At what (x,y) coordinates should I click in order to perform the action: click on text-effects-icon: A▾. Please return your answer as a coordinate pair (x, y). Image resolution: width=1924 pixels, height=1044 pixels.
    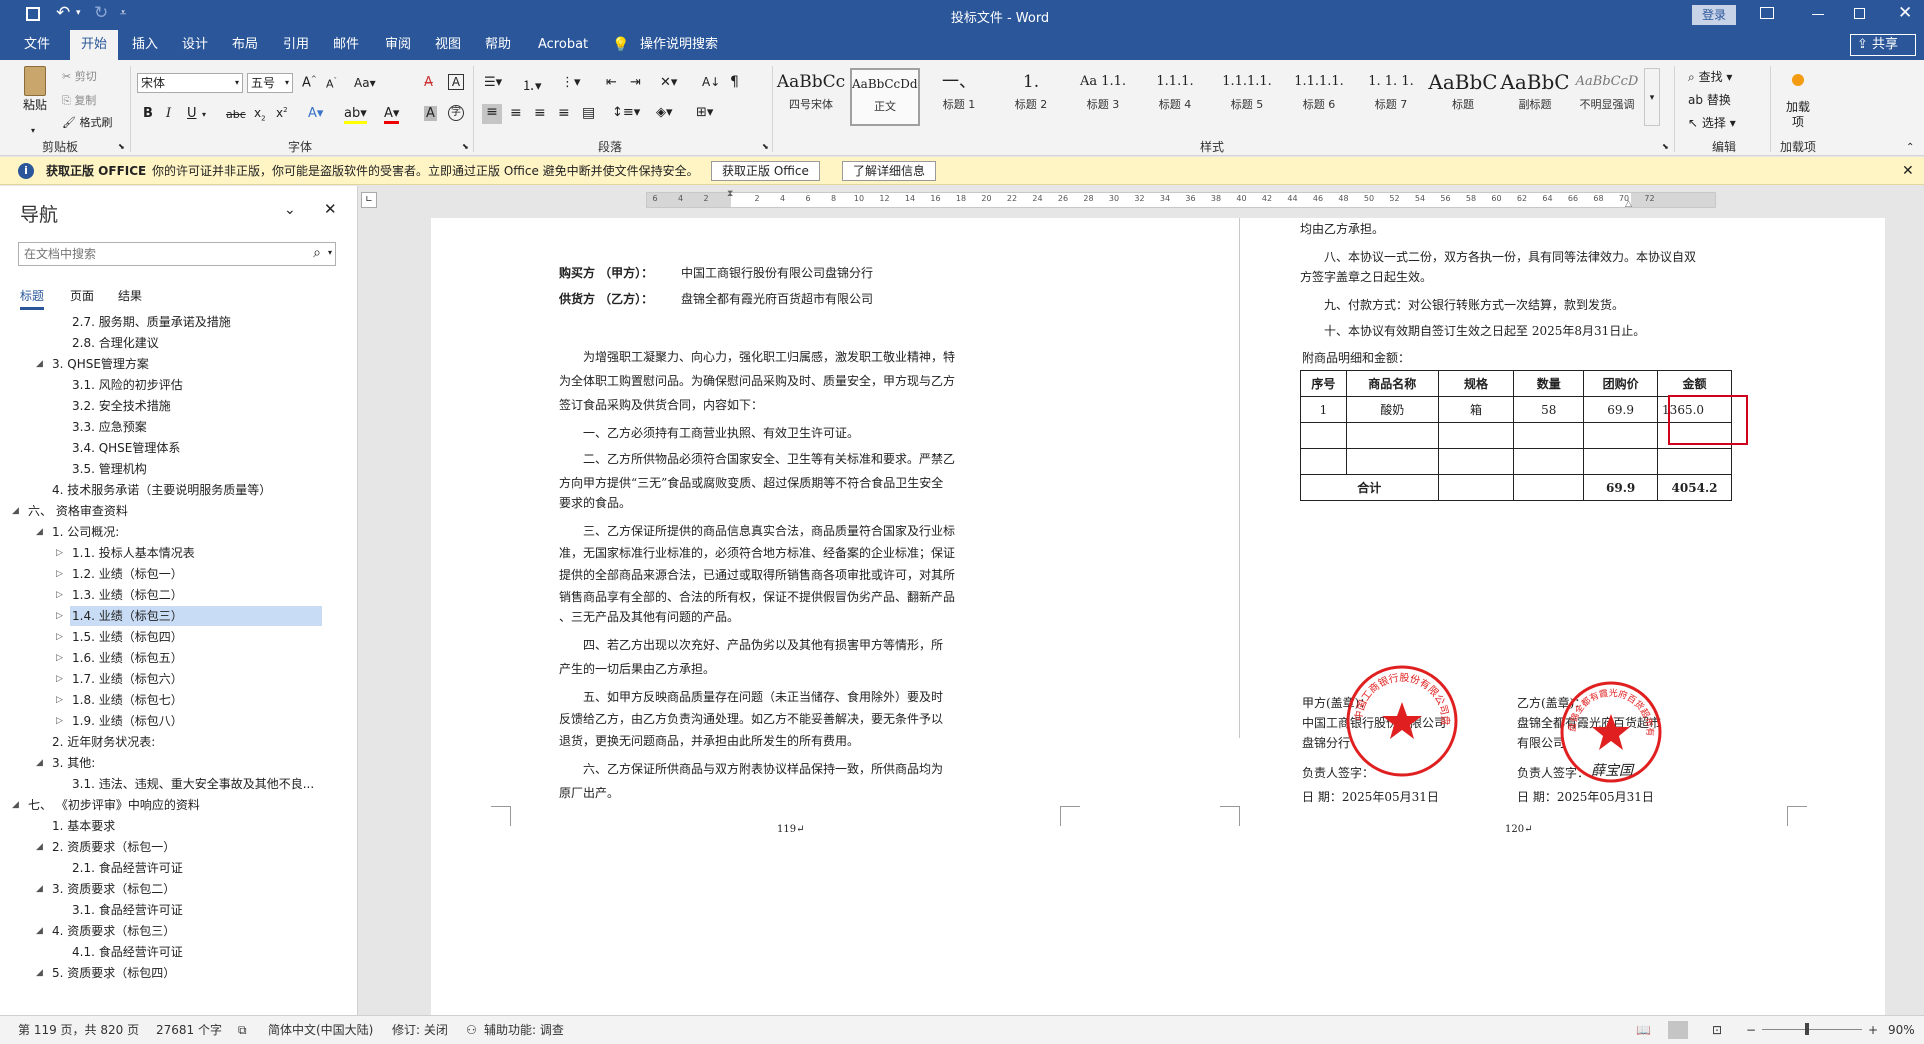
    Looking at the image, I should click on (315, 113).